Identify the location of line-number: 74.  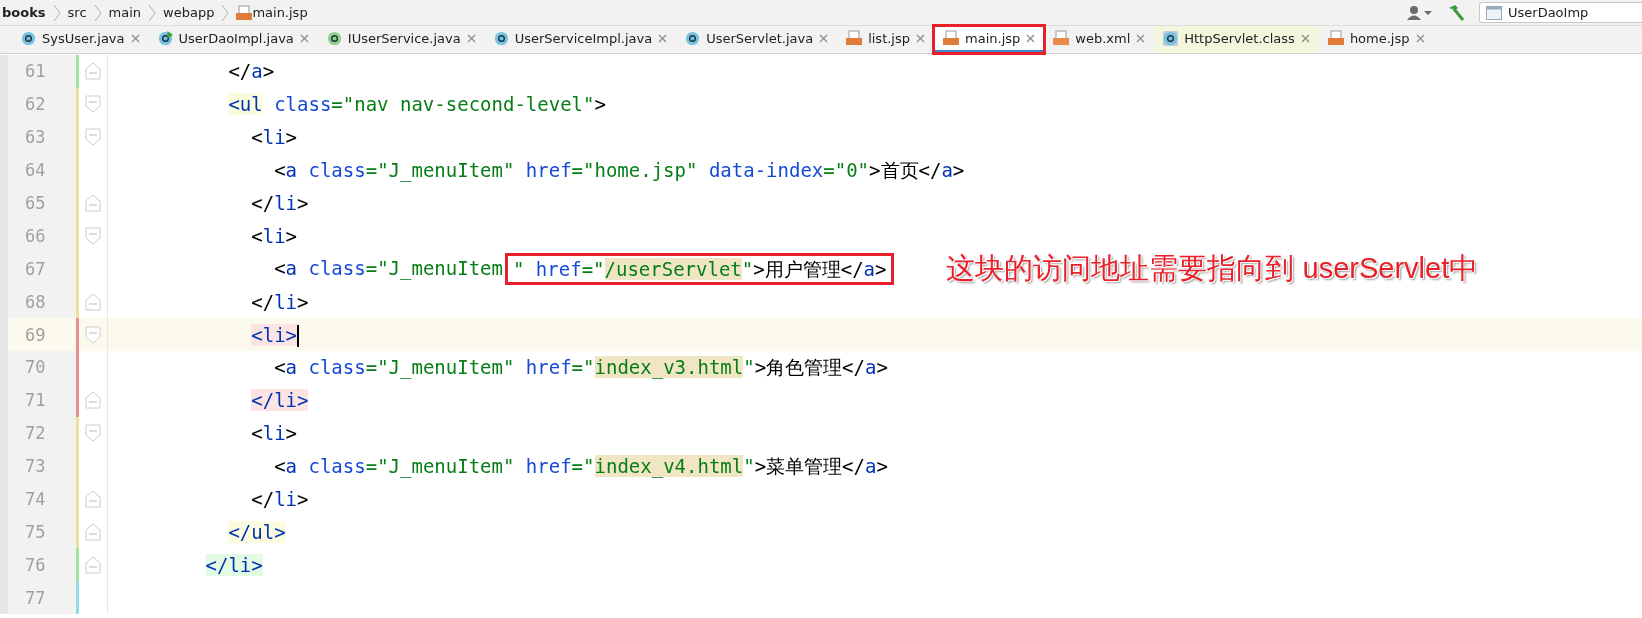
(42, 499).